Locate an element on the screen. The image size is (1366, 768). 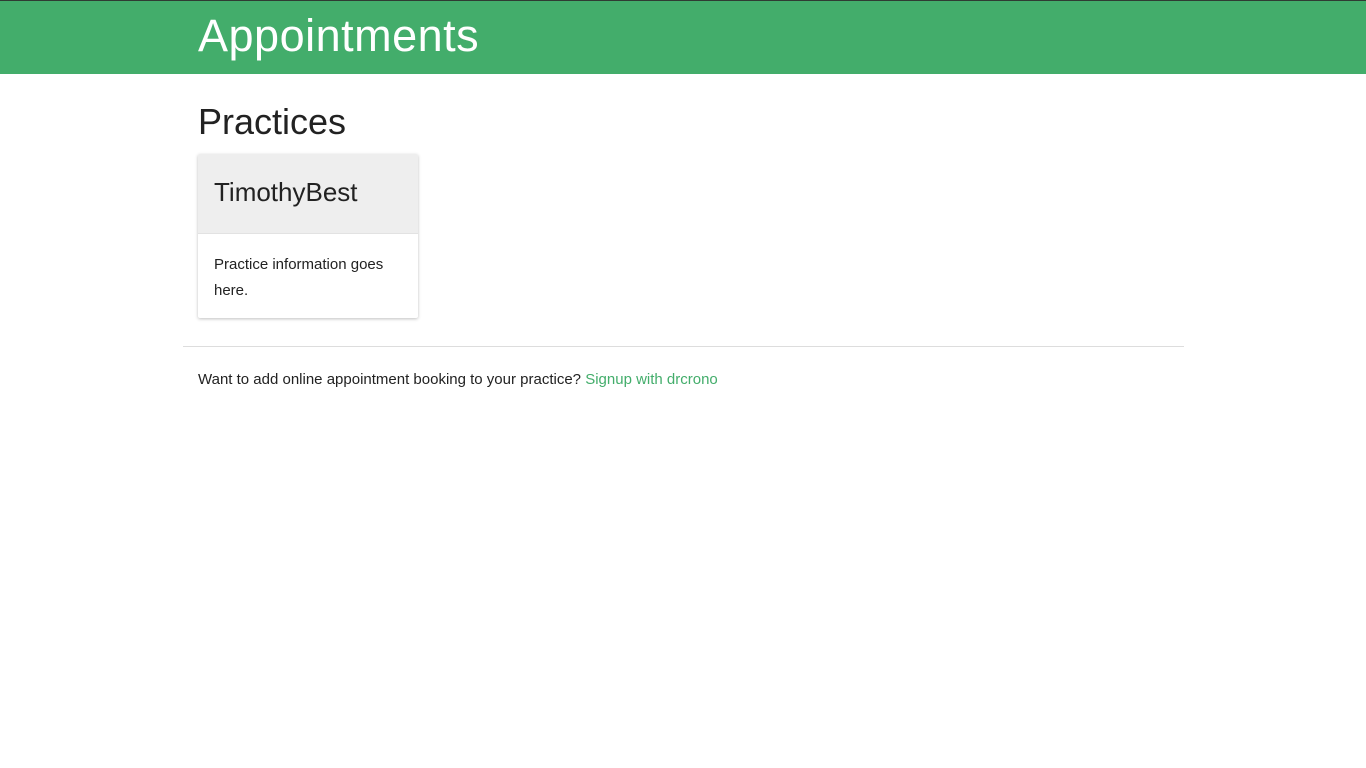
page-title: Practices is located at coordinates (272, 121).